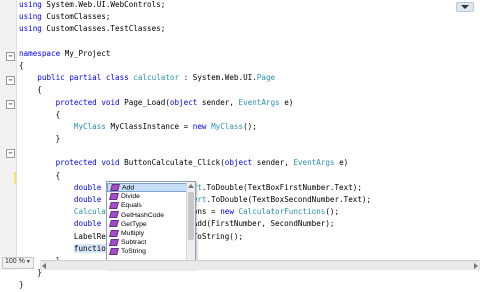 The height and width of the screenshot is (292, 480). What do you see at coordinates (266, 78) in the screenshot?
I see `code-type-name: Page` at bounding box center [266, 78].